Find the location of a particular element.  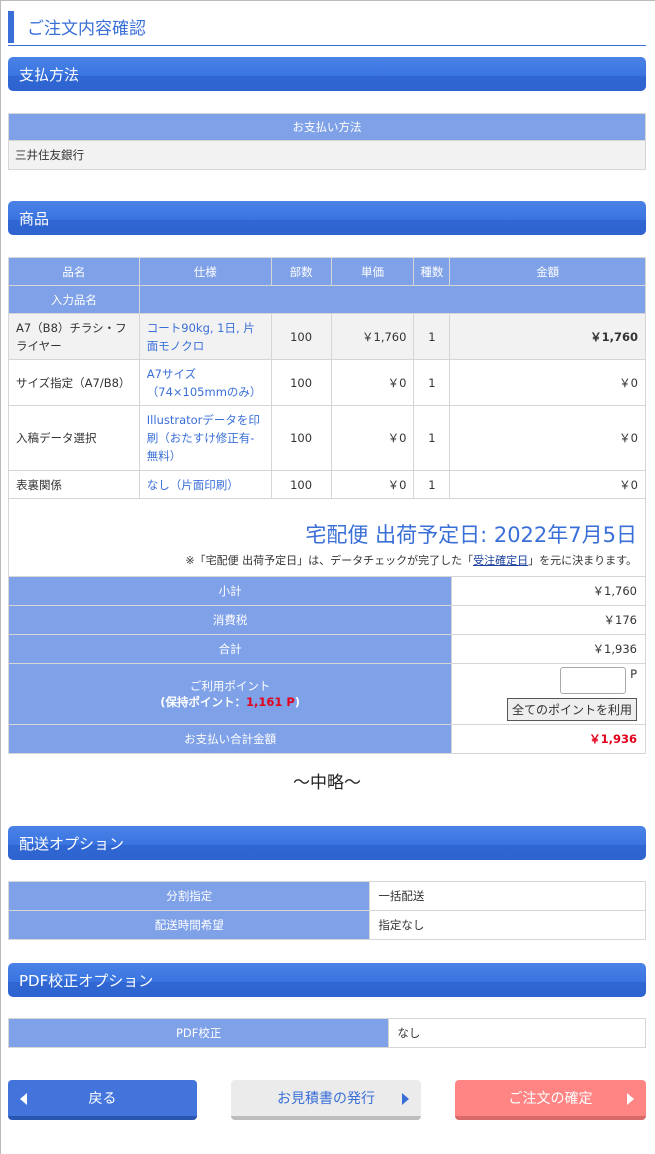

col-header-input-name: 入力品名 is located at coordinates (74, 299).